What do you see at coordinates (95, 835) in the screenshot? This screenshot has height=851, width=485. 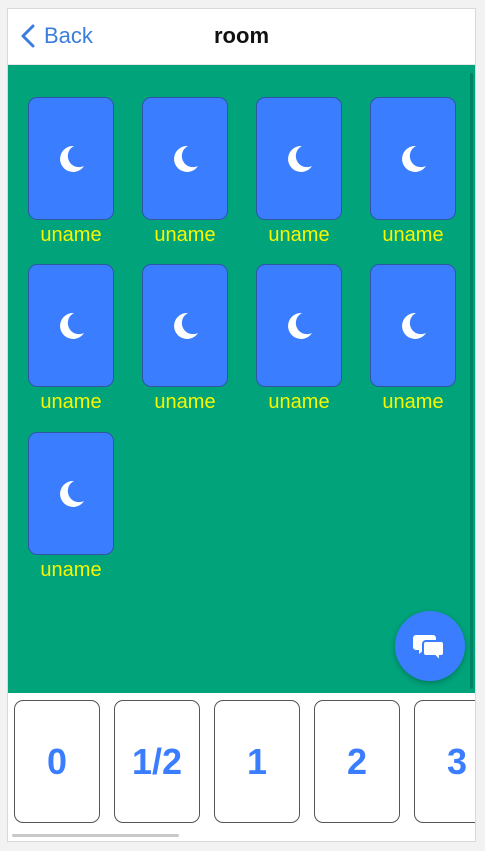 I see `horizontal-scrollbar` at bounding box center [95, 835].